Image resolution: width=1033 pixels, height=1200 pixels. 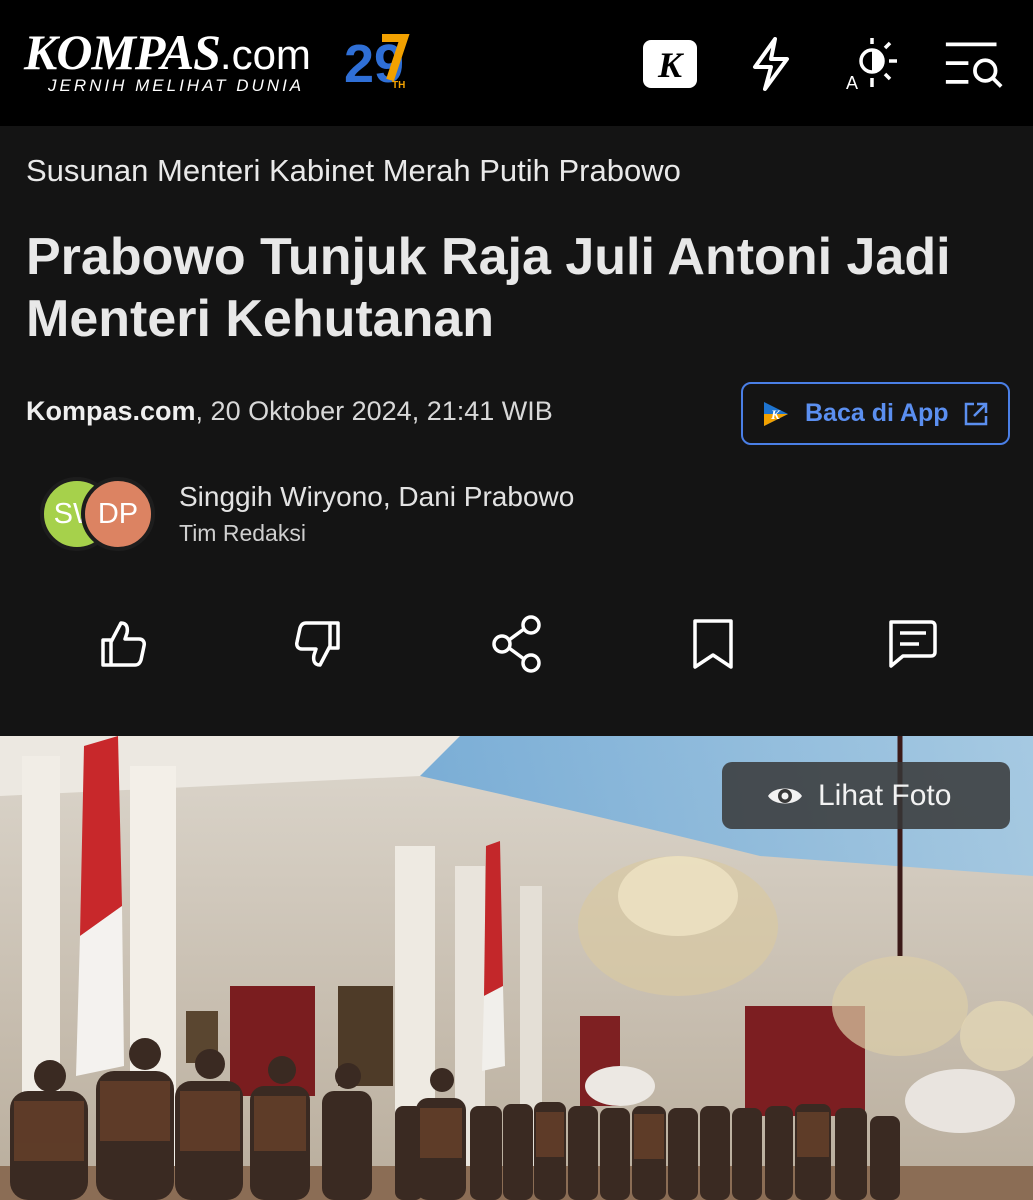 What do you see at coordinates (111, 411) in the screenshot?
I see `source-name: Kompas.com` at bounding box center [111, 411].